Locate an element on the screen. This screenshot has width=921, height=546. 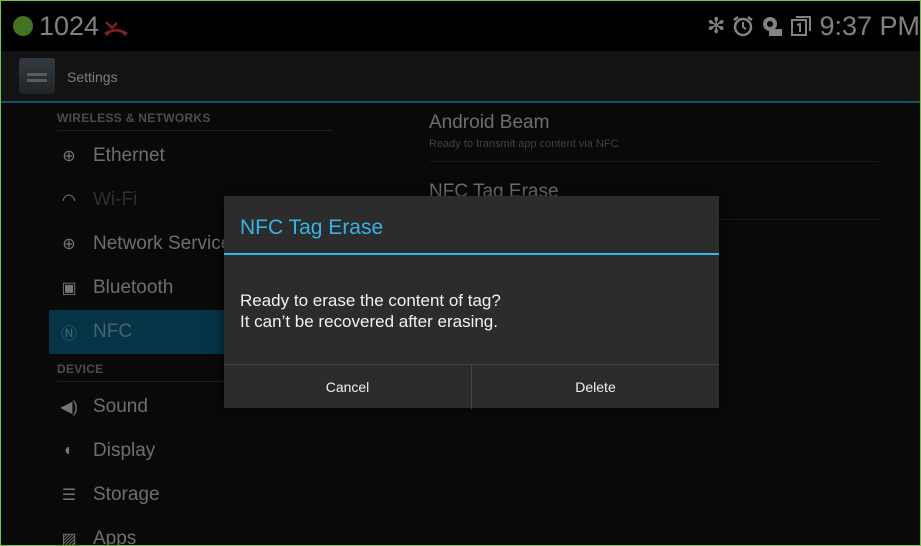
delete-button: Delete is located at coordinates (595, 387).